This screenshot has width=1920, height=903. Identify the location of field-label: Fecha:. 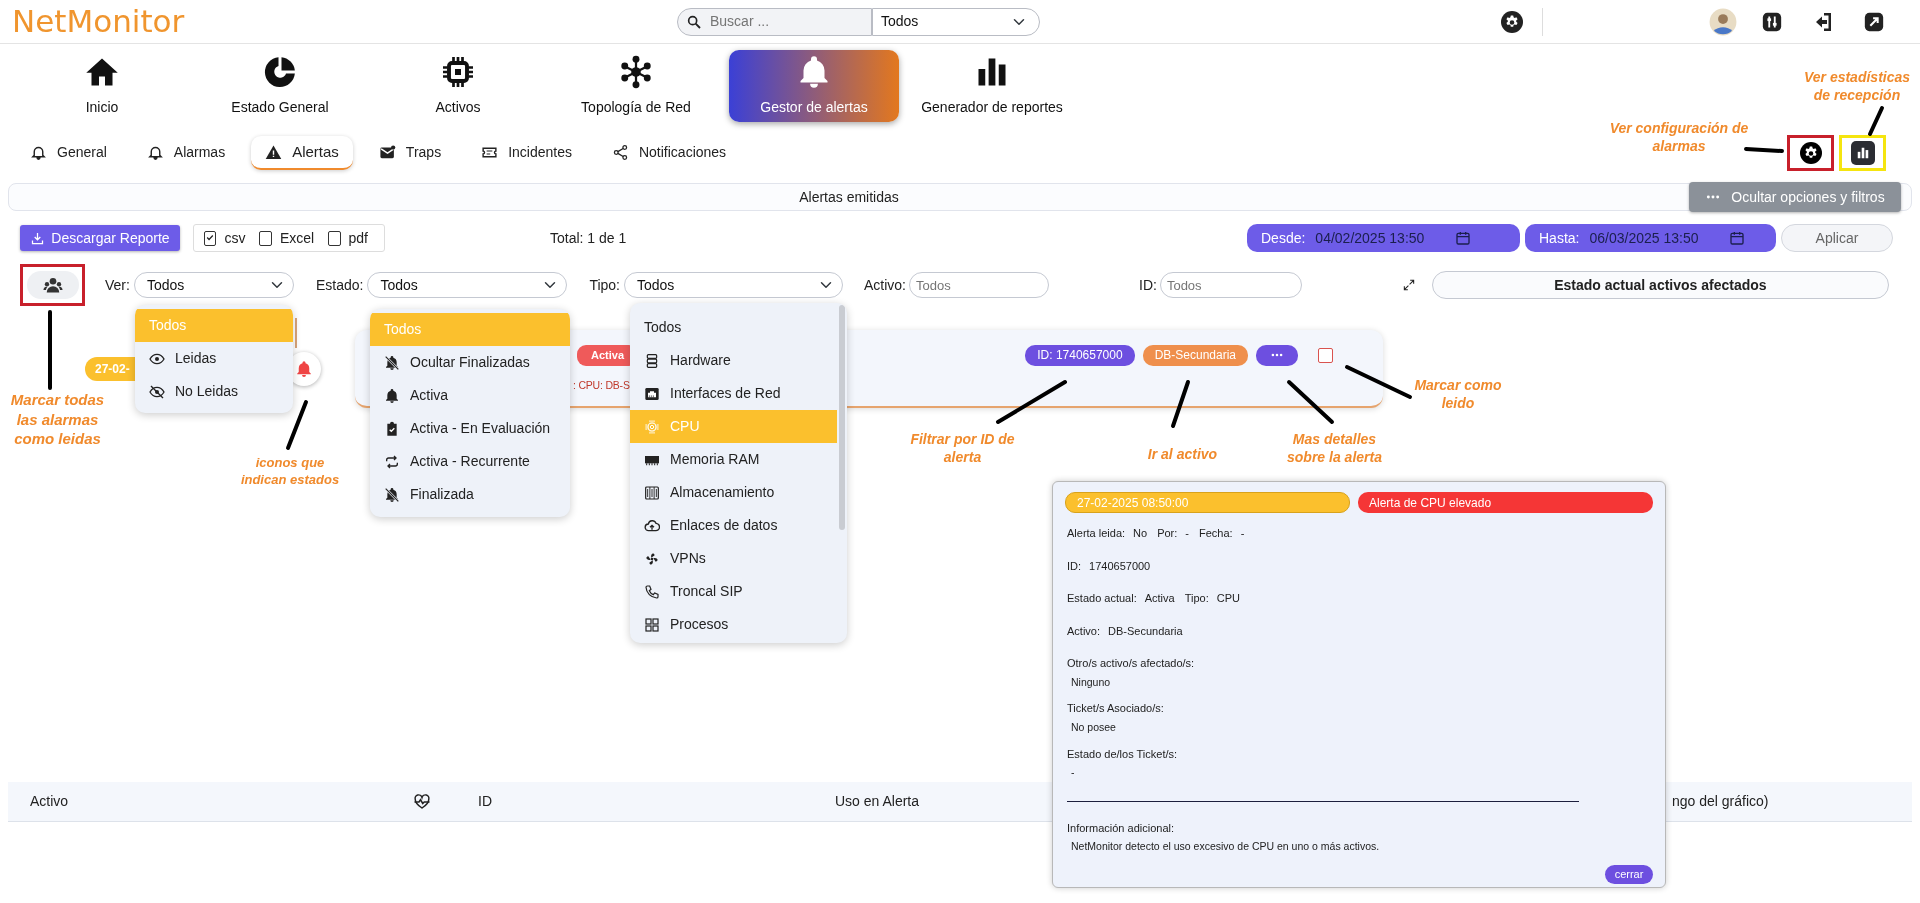
(1216, 533).